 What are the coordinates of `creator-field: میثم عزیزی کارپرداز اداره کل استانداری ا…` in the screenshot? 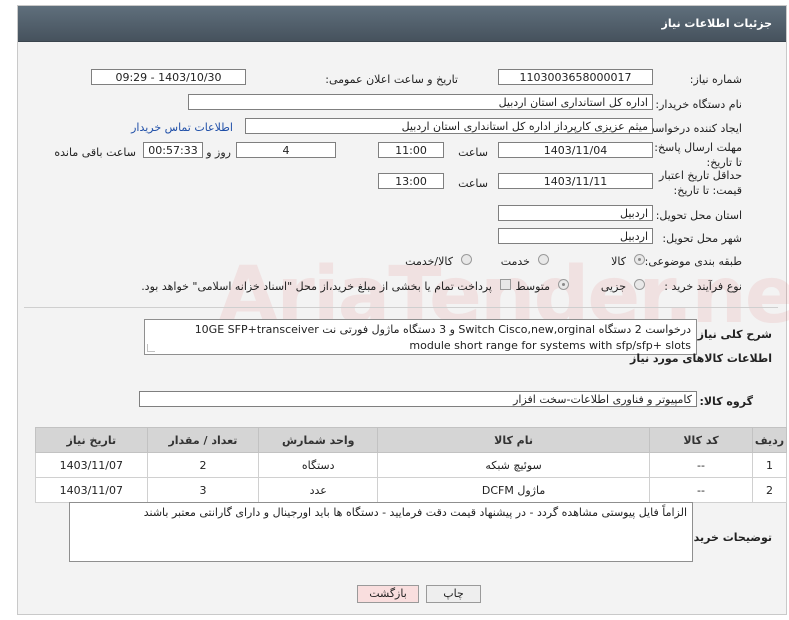 It's located at (449, 126).